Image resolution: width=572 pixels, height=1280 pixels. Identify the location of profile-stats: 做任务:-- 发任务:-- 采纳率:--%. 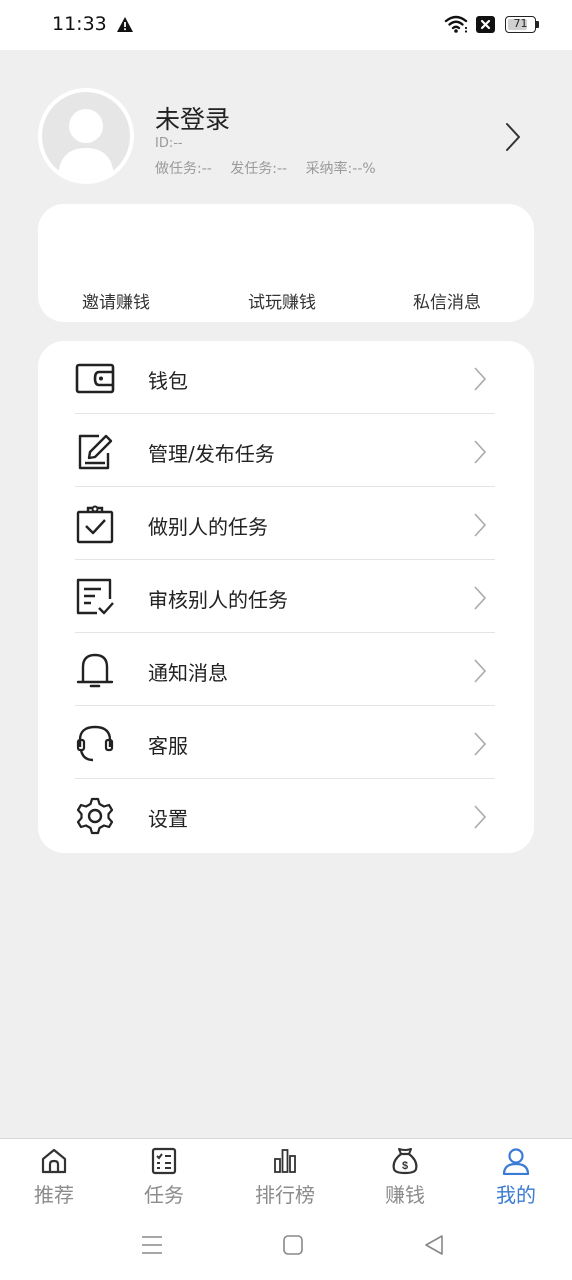
(272, 168).